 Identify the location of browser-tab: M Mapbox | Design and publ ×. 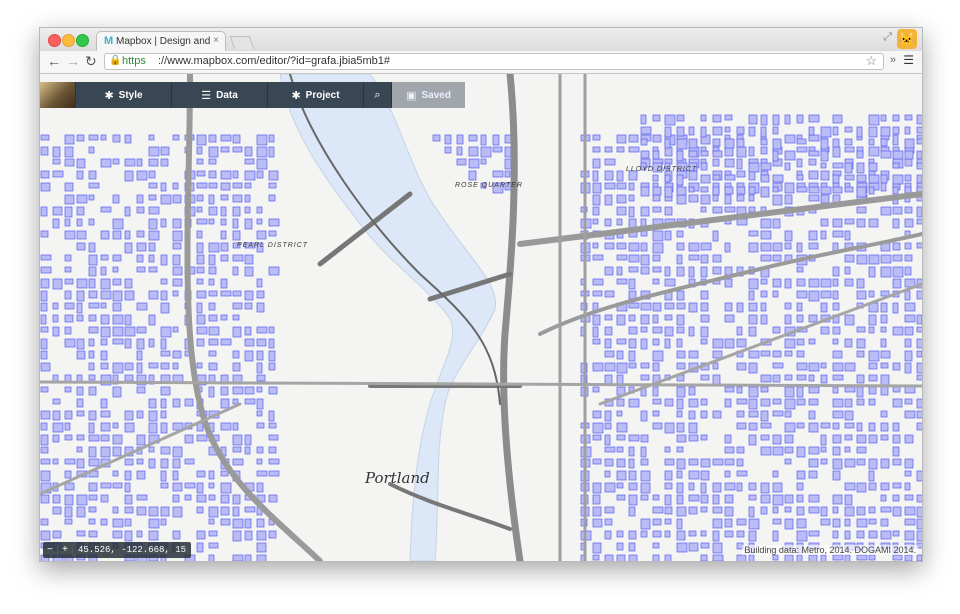
(161, 41).